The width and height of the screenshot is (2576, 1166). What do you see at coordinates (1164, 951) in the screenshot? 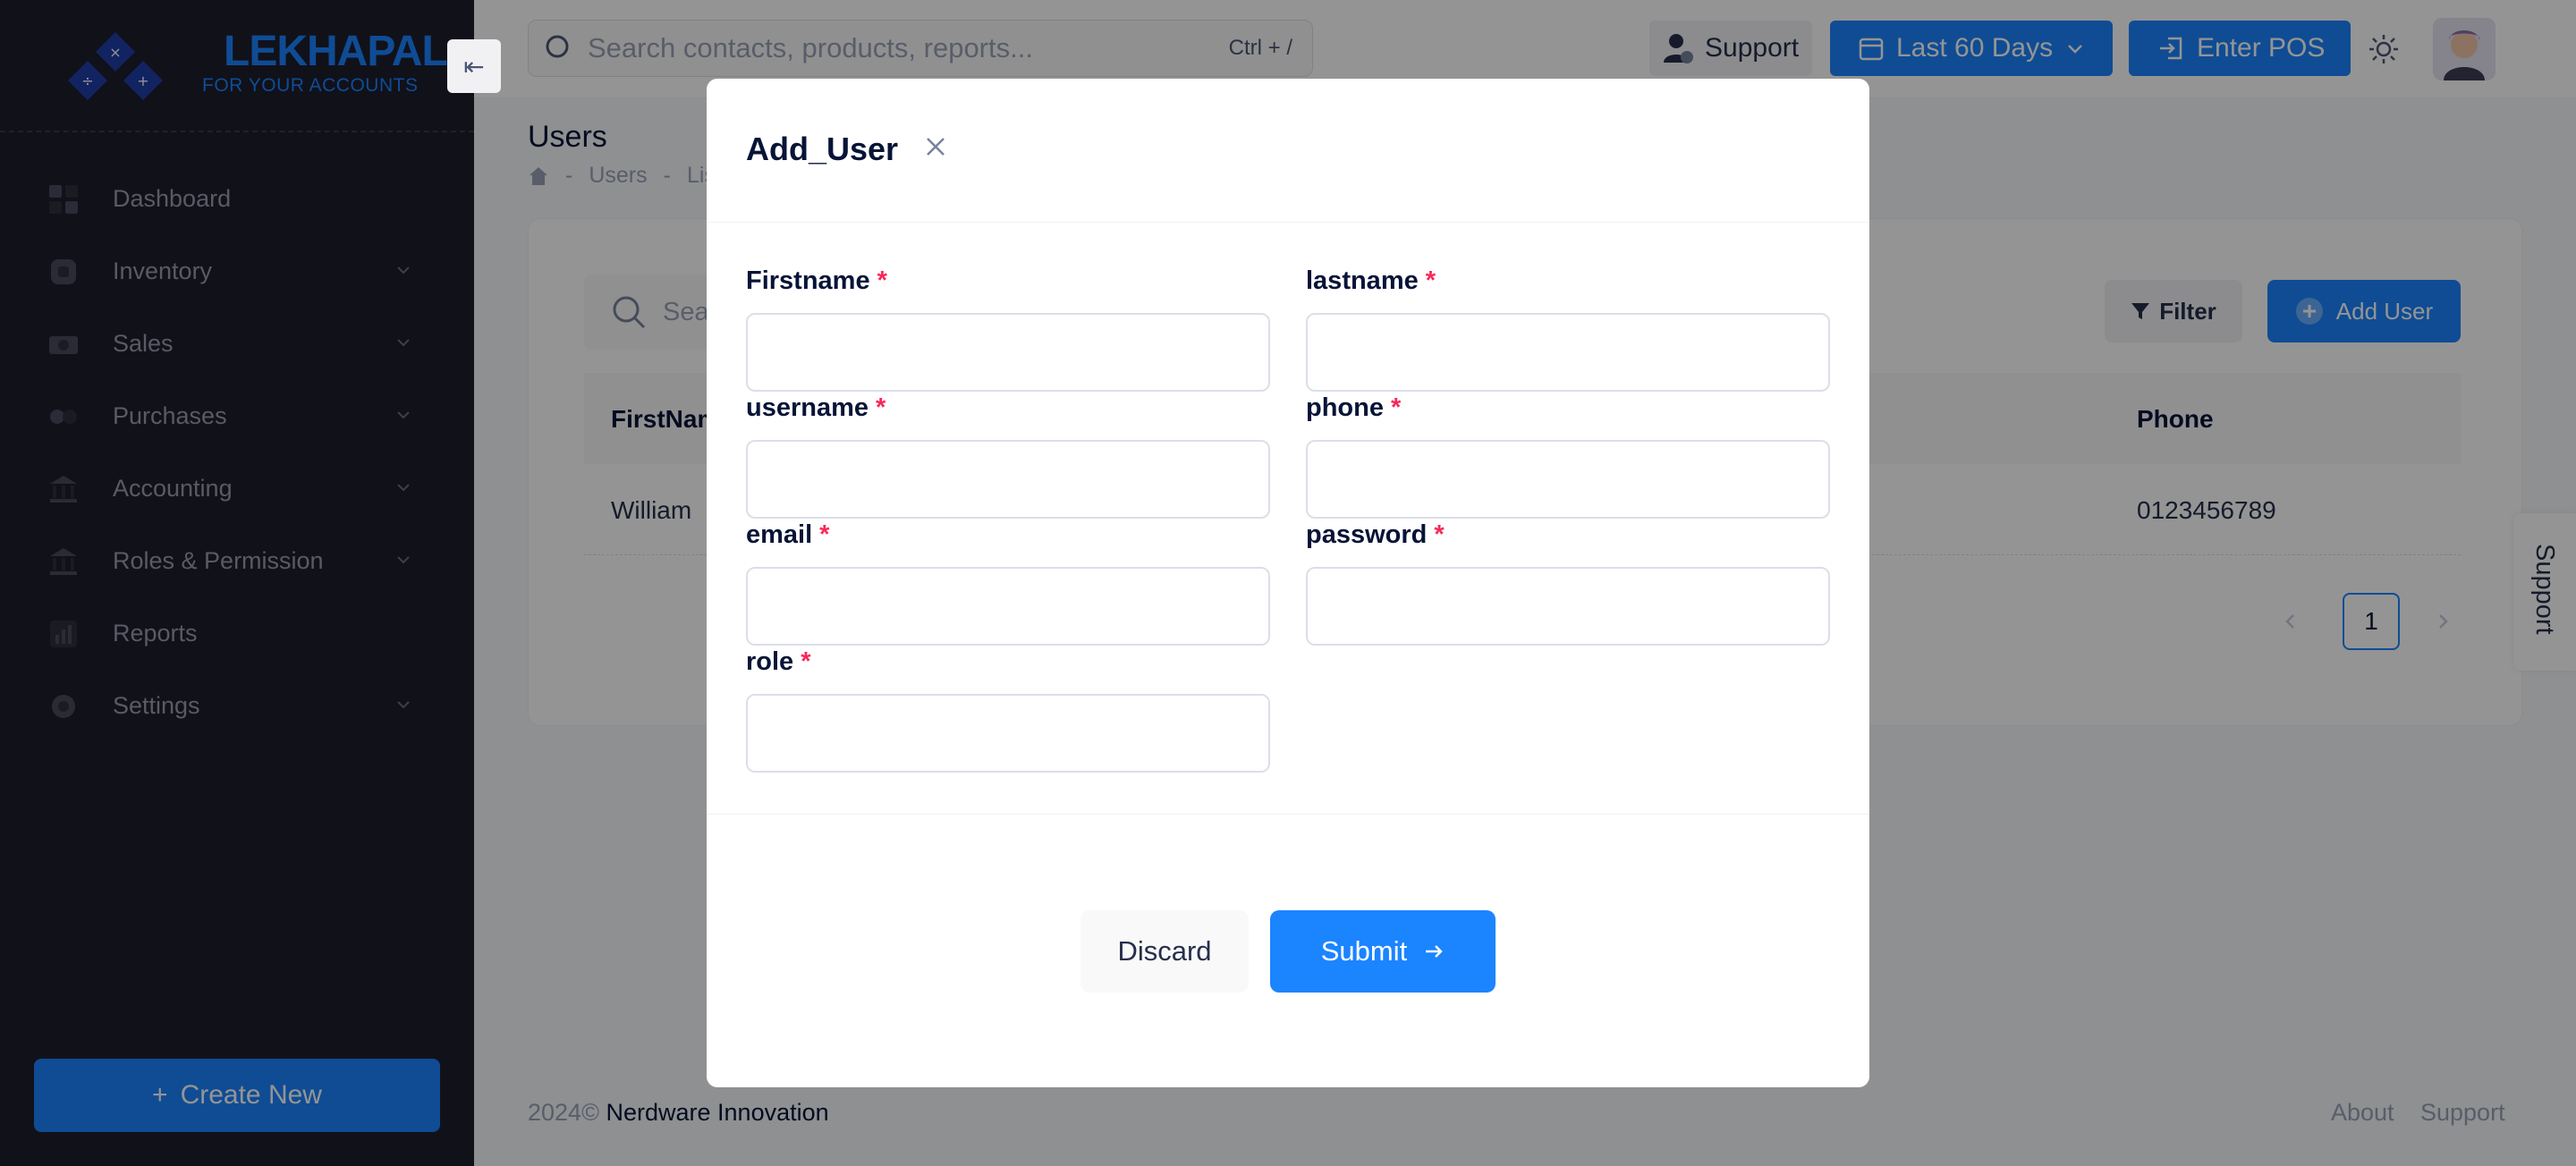
I see `discard-button: Discard` at bounding box center [1164, 951].